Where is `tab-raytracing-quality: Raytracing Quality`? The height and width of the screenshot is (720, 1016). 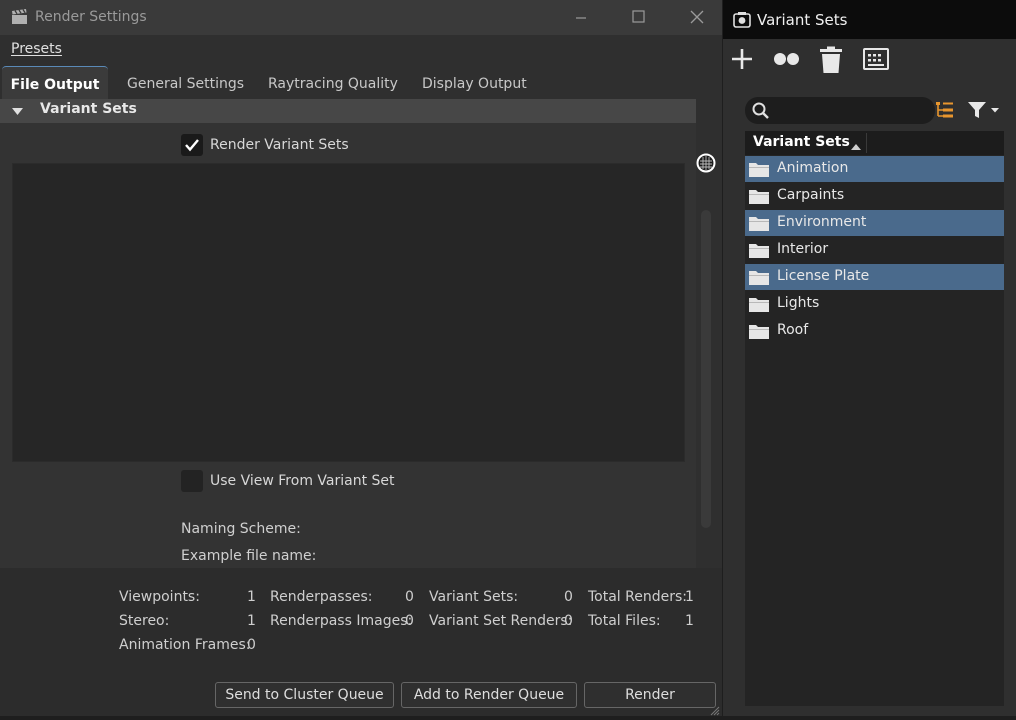 tab-raytracing-quality: Raytracing Quality is located at coordinates (333, 82).